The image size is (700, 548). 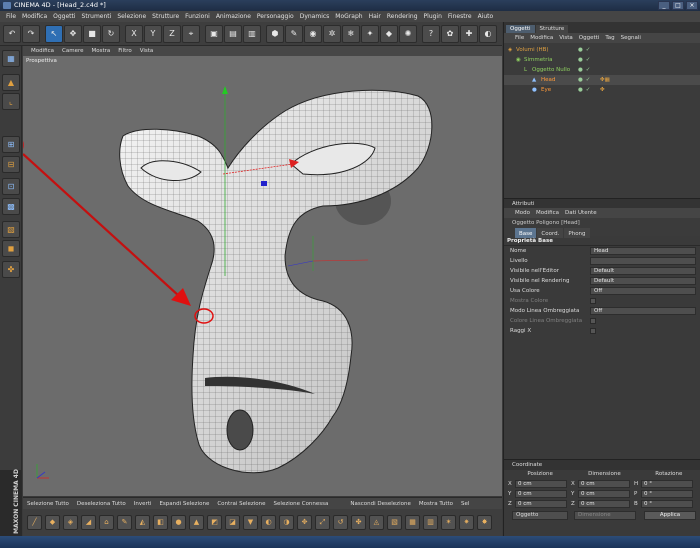 What do you see at coordinates (348, 16) in the screenshot?
I see `menu-mograph: MoGraph` at bounding box center [348, 16].